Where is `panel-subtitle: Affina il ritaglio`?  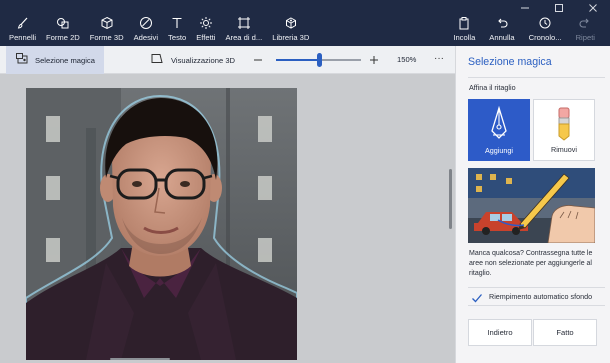
panel-subtitle: Affina il ritaglio is located at coordinates (492, 87).